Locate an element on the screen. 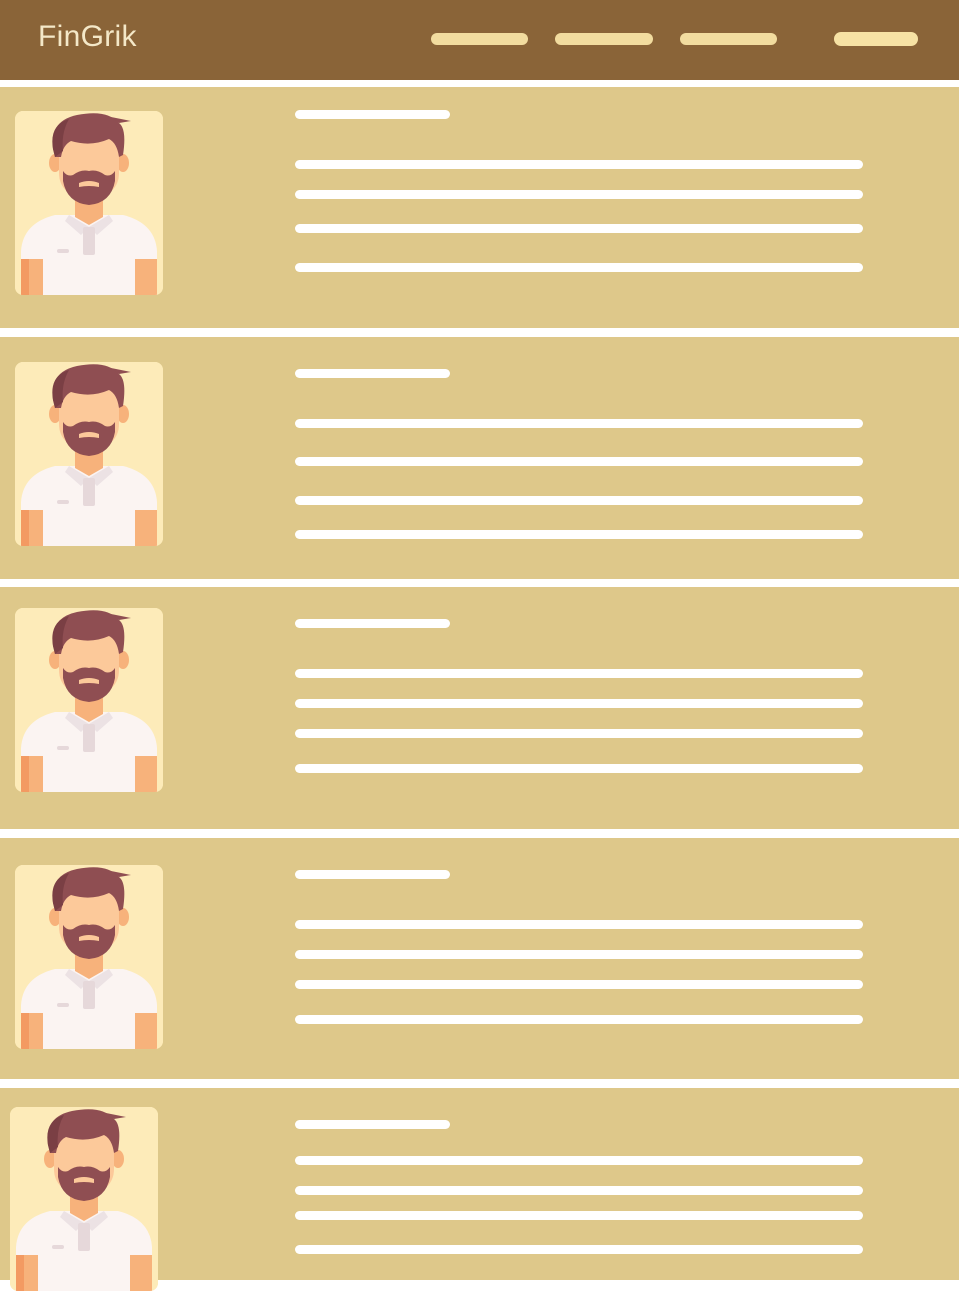 The width and height of the screenshot is (959, 1291). top-navigation-bar: FinGrik is located at coordinates (479, 40).